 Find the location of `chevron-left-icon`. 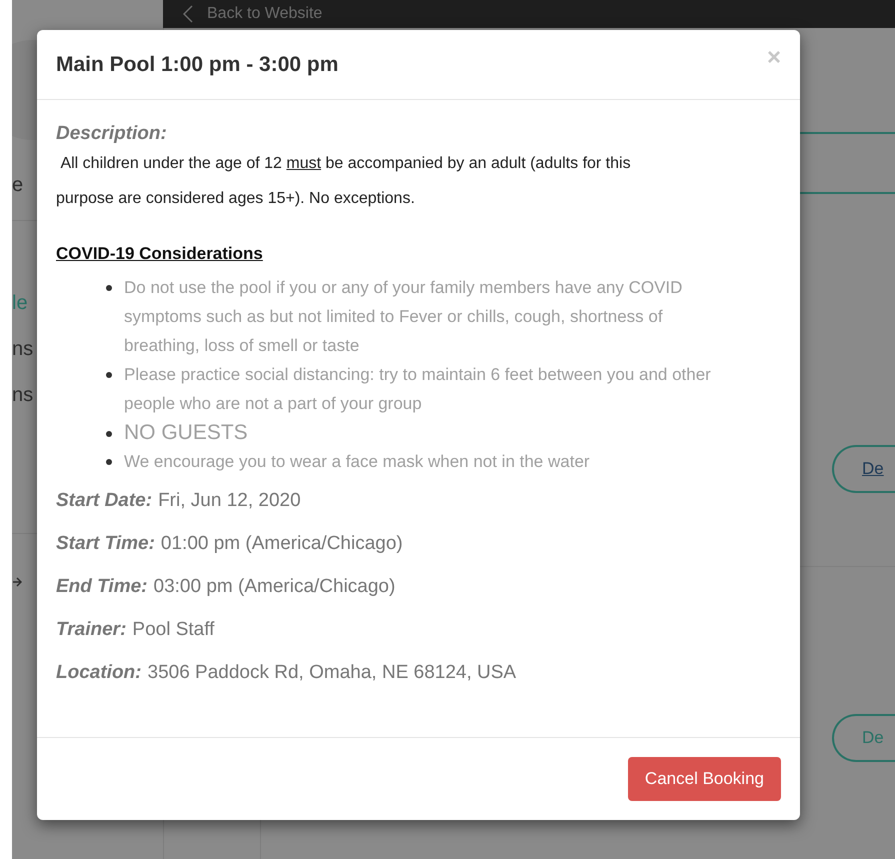

chevron-left-icon is located at coordinates (188, 14).